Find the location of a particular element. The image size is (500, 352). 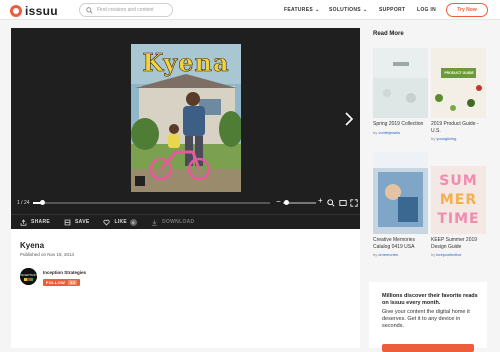

single-page-view-icon is located at coordinates (343, 203).